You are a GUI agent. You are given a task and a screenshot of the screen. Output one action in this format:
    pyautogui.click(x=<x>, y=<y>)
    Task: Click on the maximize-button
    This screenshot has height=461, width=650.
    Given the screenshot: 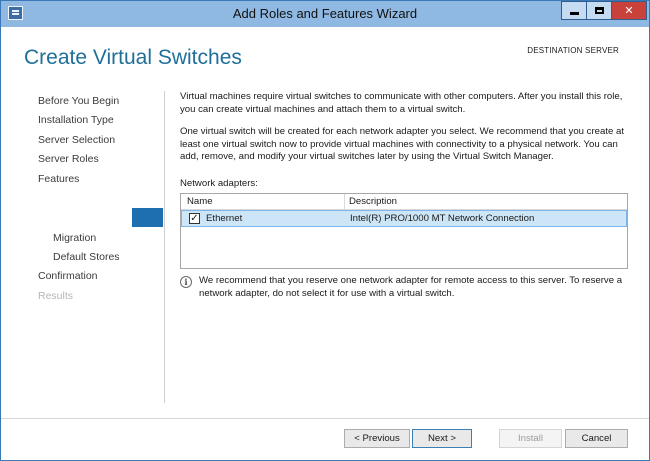 What is the action you would take?
    pyautogui.click(x=599, y=10)
    